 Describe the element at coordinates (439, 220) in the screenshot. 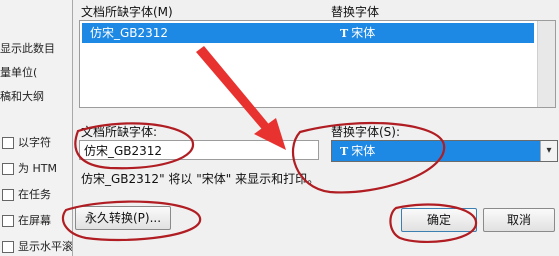

I see `ok-button: 确定` at that location.